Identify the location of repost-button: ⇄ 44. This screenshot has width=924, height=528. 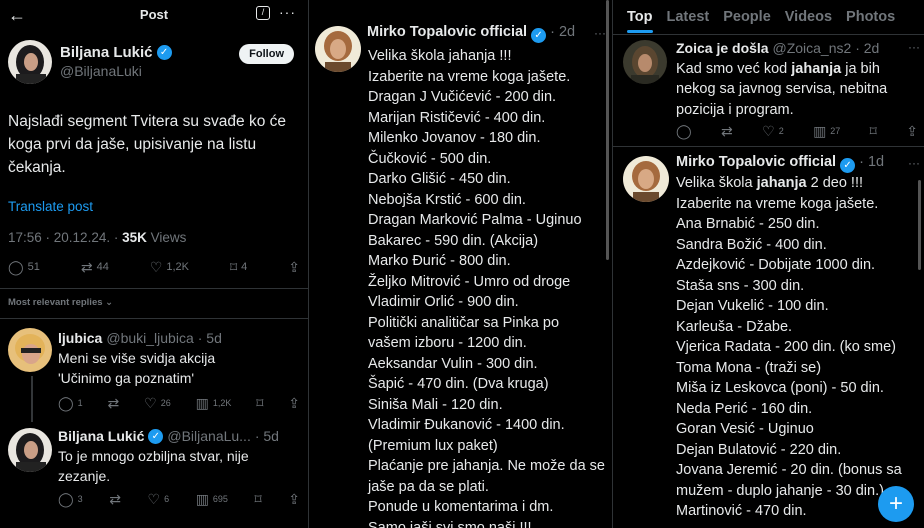
(95, 267).